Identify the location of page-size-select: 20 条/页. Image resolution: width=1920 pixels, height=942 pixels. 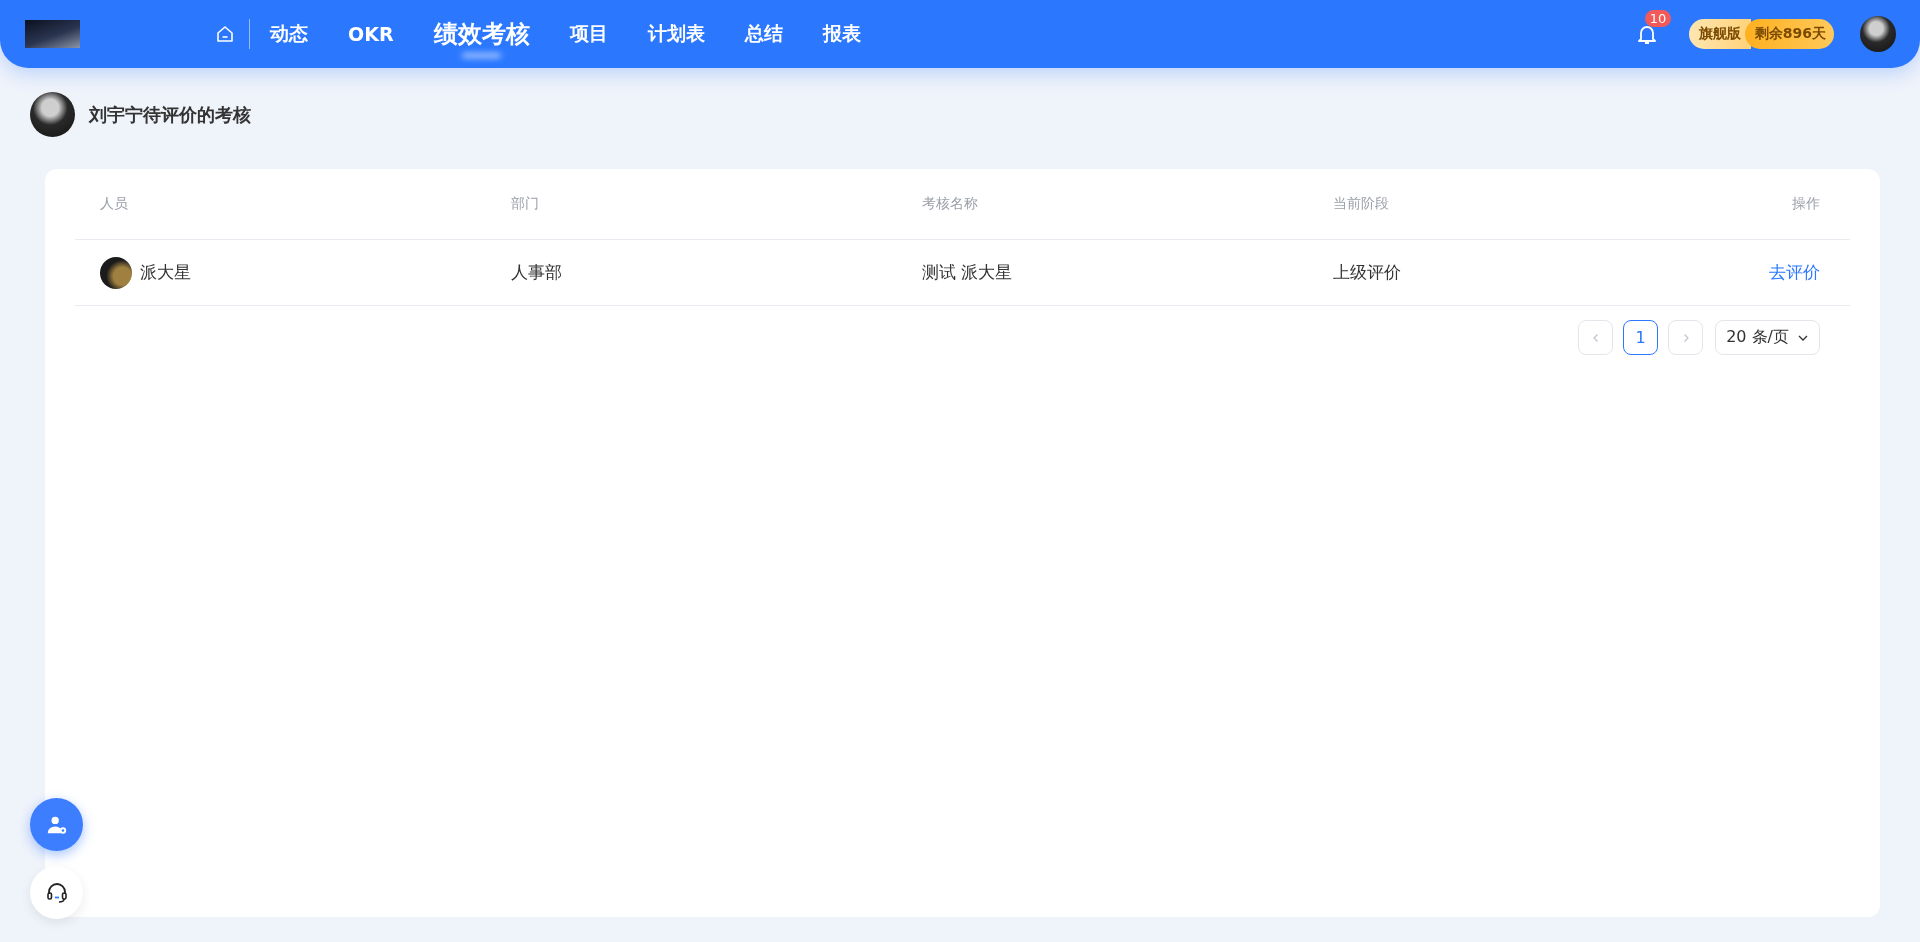
(1767, 337).